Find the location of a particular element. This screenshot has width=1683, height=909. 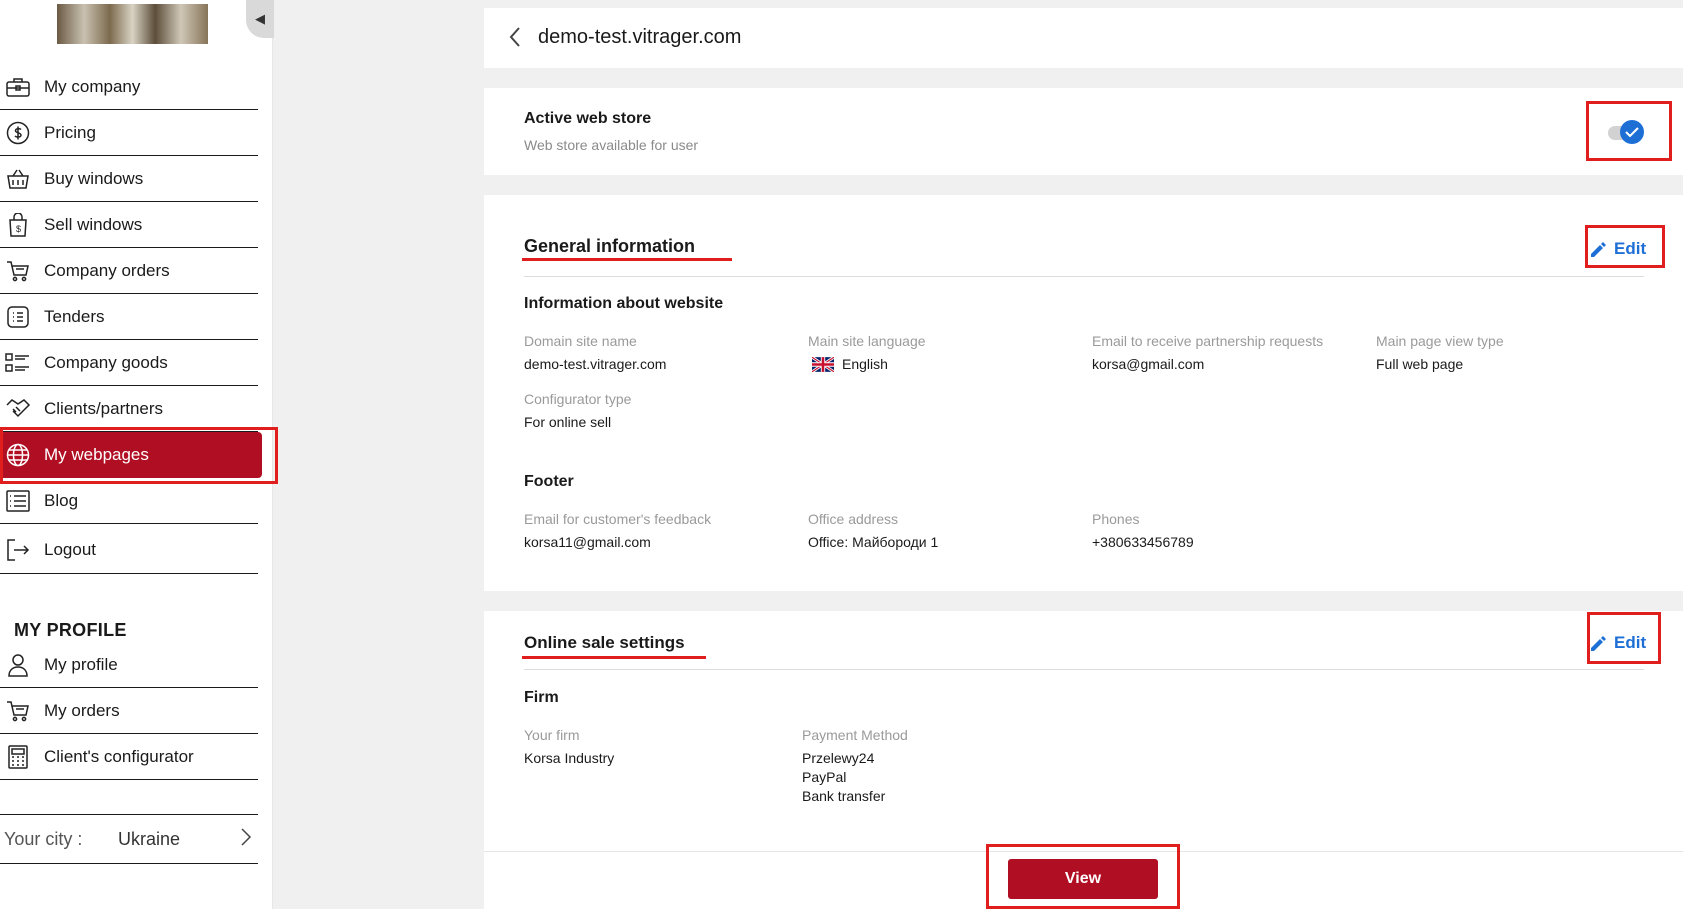

field-label: Domain site name is located at coordinates (580, 341).